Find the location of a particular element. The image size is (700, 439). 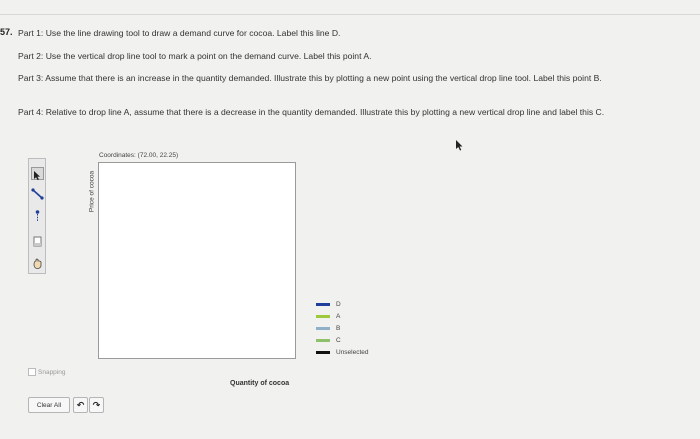

legend-item-b: B is located at coordinates (342, 328).